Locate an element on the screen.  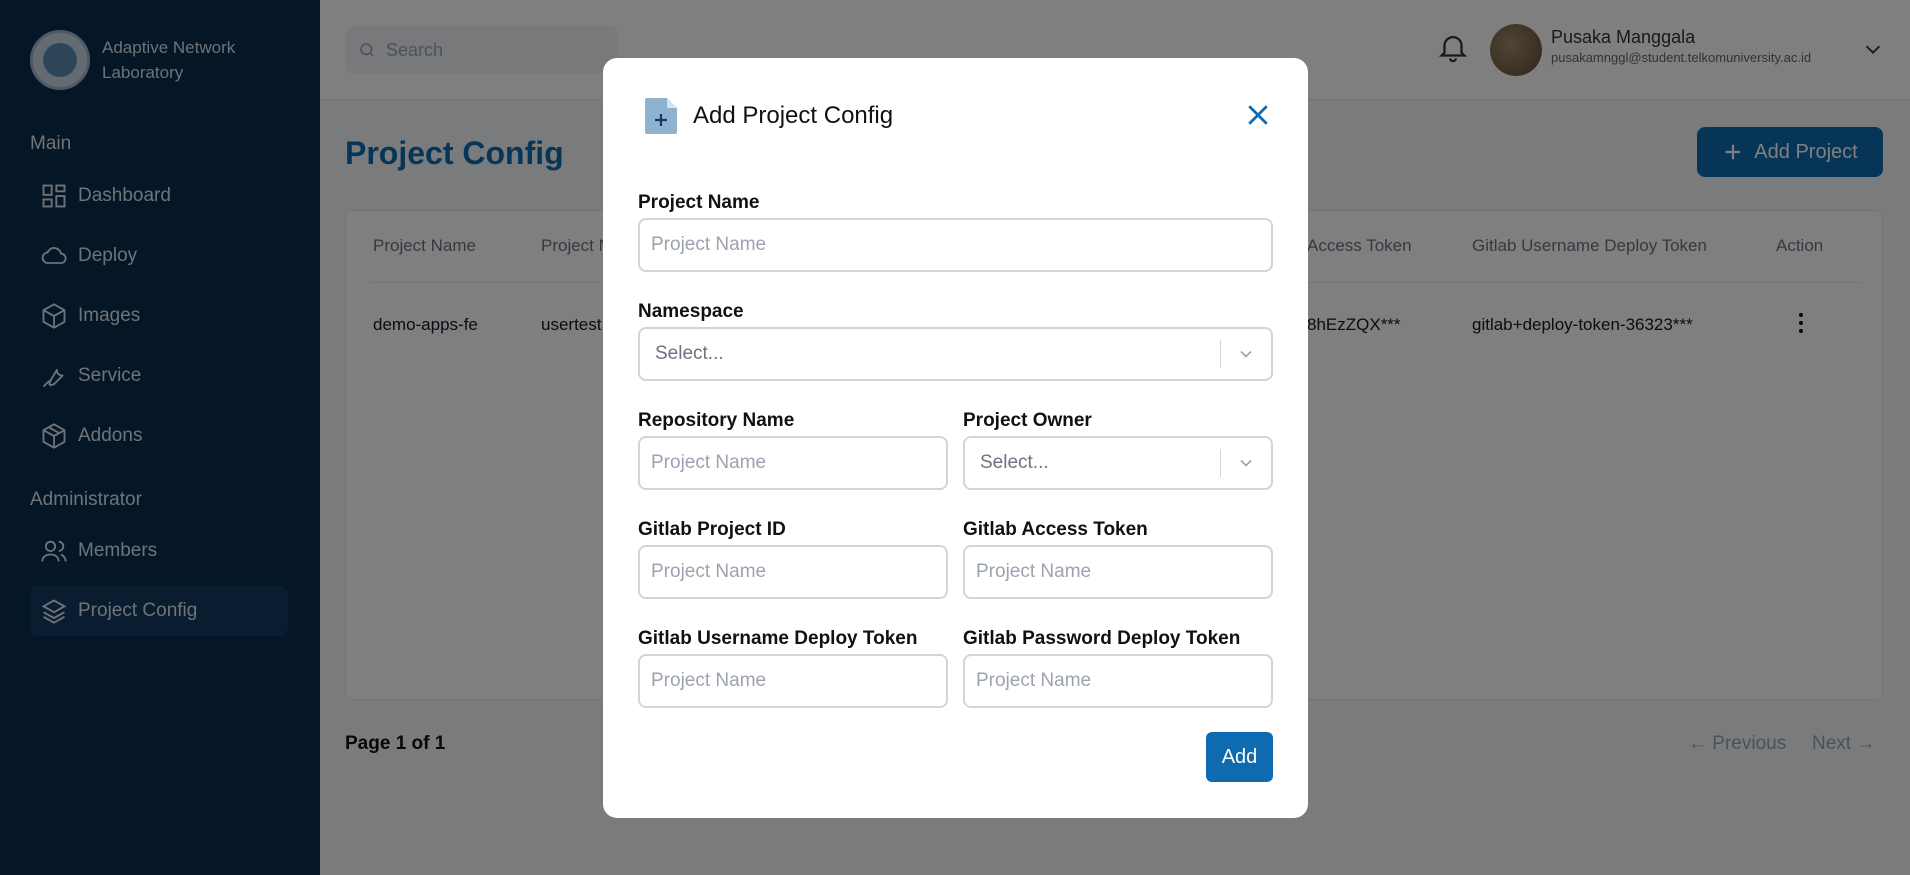
gitlab-access-token-label: Gitlab Access Token is located at coordinates (1055, 529).